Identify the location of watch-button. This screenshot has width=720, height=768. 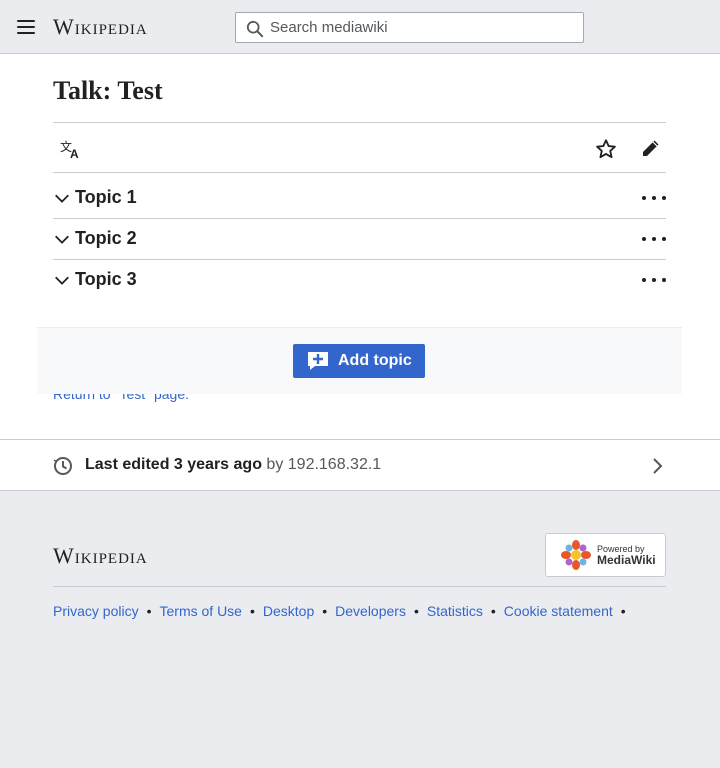
(606, 149).